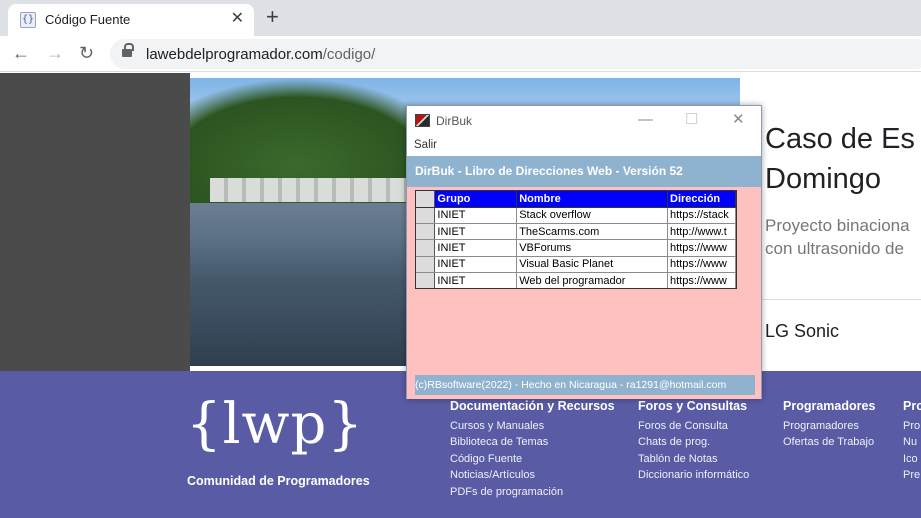 The image size is (921, 518). I want to click on window-titlebar: DirBuk — ☐ ✕, so click(584, 121).